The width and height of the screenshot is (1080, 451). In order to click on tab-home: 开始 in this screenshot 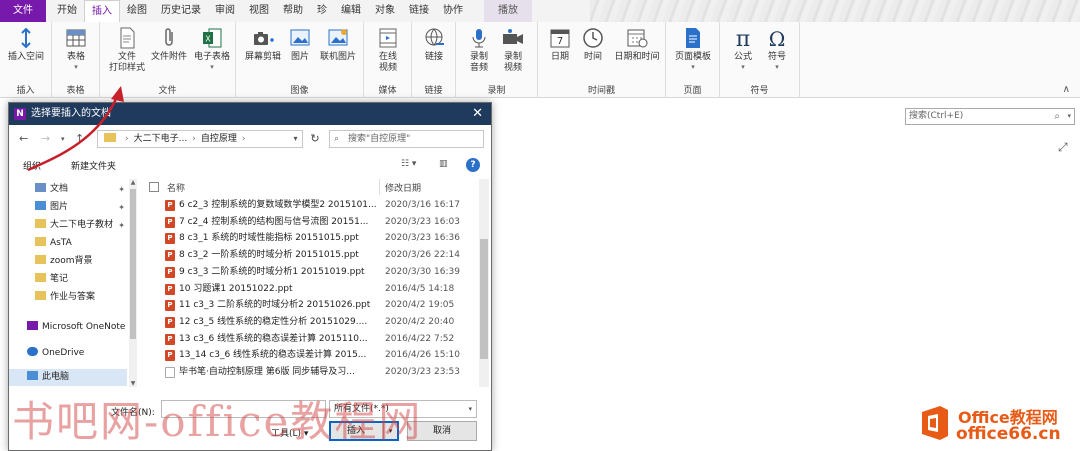, I will do `click(67, 11)`.